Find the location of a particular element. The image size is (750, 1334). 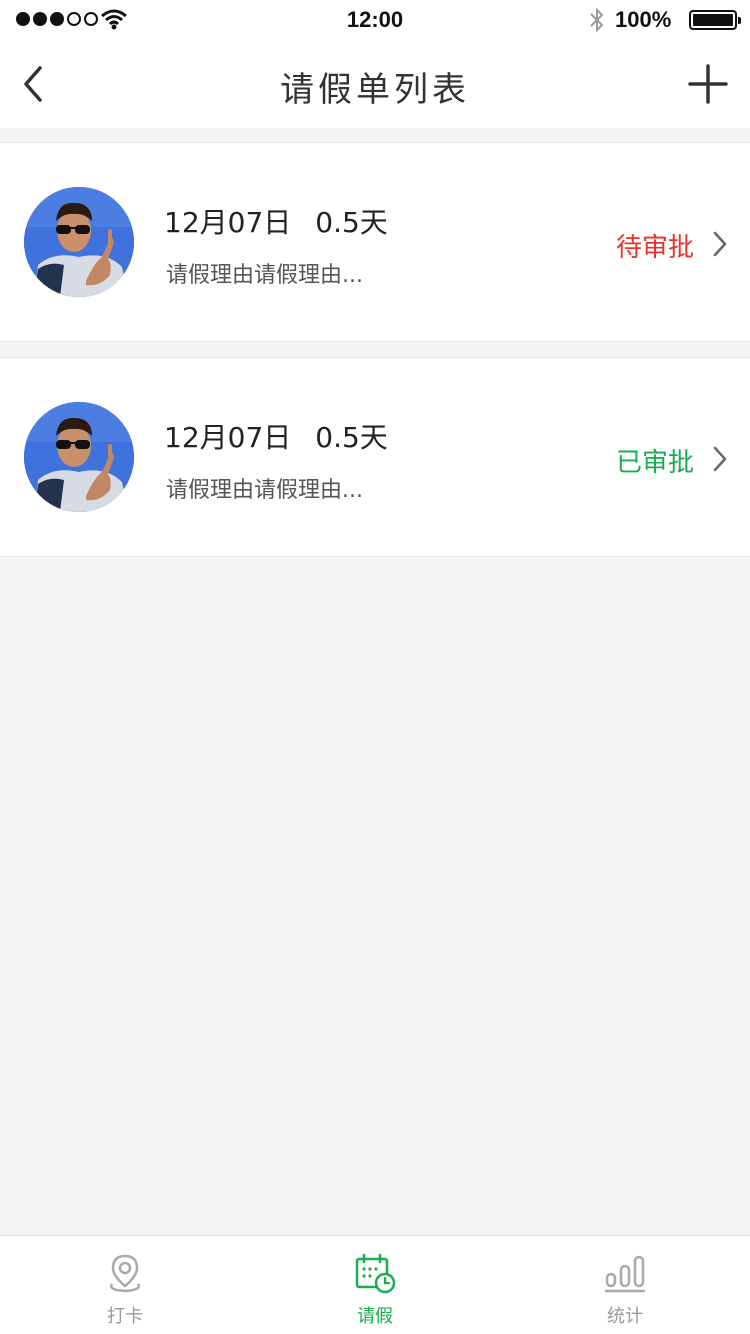

battery-percent: 100% is located at coordinates (643, 19).